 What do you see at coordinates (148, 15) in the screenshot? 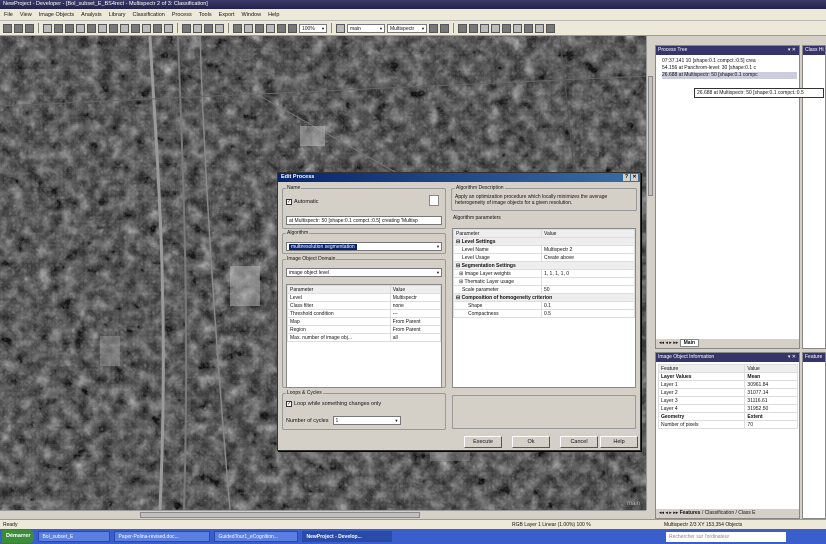
I see `menu-classification: Classification` at bounding box center [148, 15].